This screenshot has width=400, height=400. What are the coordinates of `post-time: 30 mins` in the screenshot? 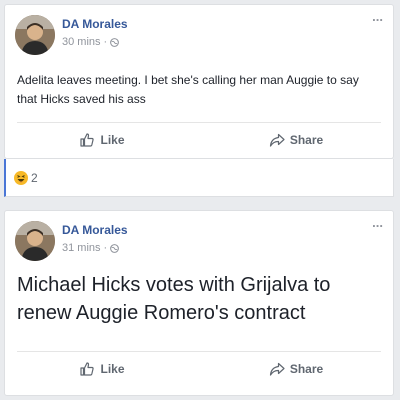 It's located at (81, 42).